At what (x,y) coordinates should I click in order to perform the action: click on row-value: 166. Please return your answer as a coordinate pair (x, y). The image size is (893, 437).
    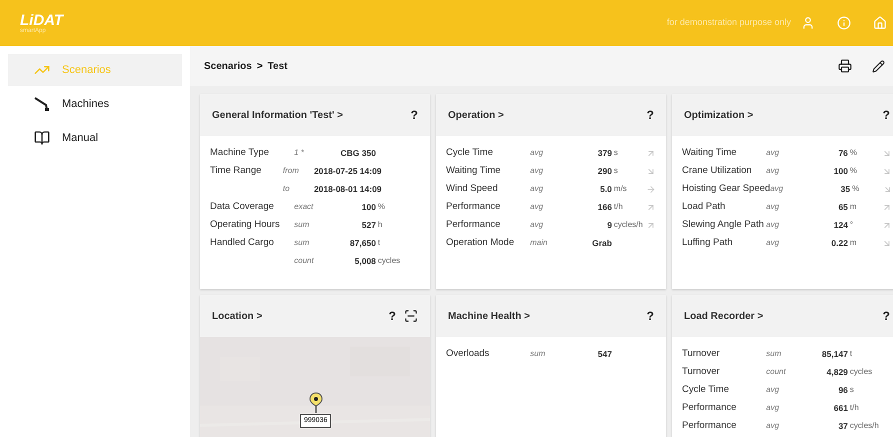
    Looking at the image, I should click on (604, 207).